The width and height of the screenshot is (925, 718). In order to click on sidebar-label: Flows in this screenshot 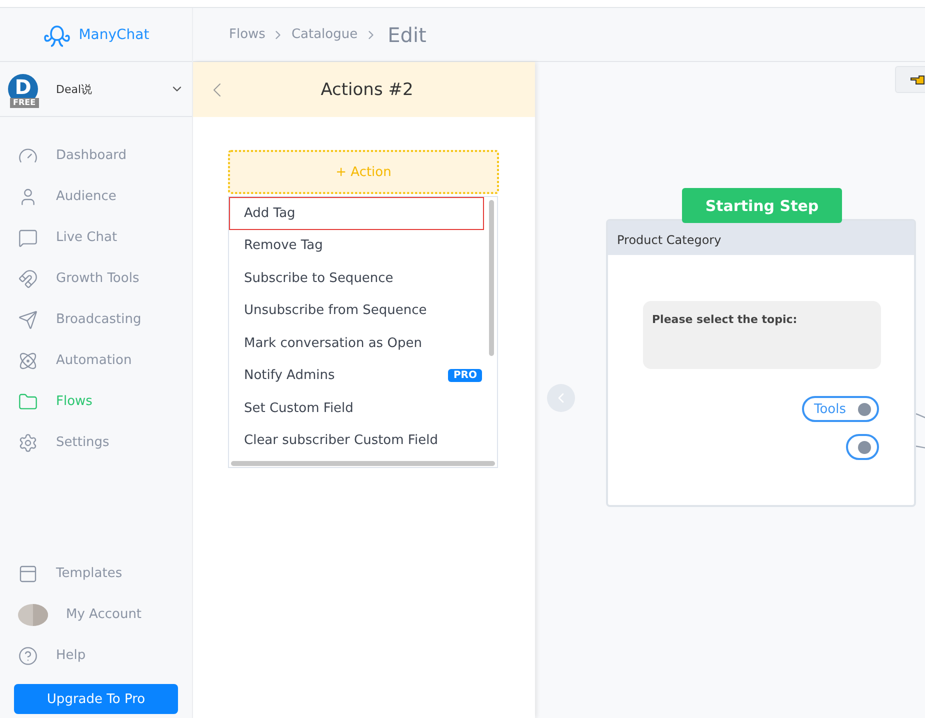, I will do `click(74, 401)`.